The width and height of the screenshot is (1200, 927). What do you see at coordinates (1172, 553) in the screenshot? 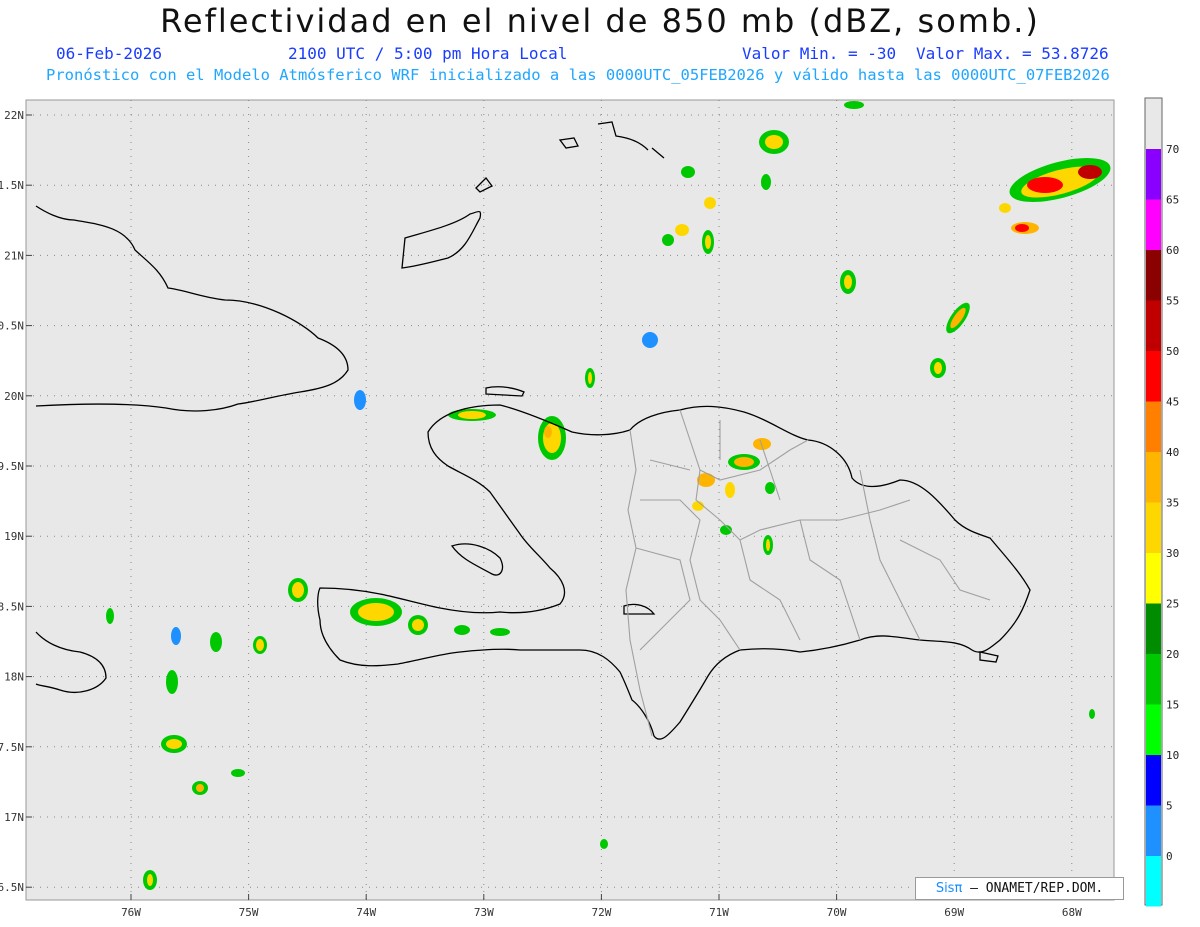
I see `colorbar-label: 30` at bounding box center [1172, 553].